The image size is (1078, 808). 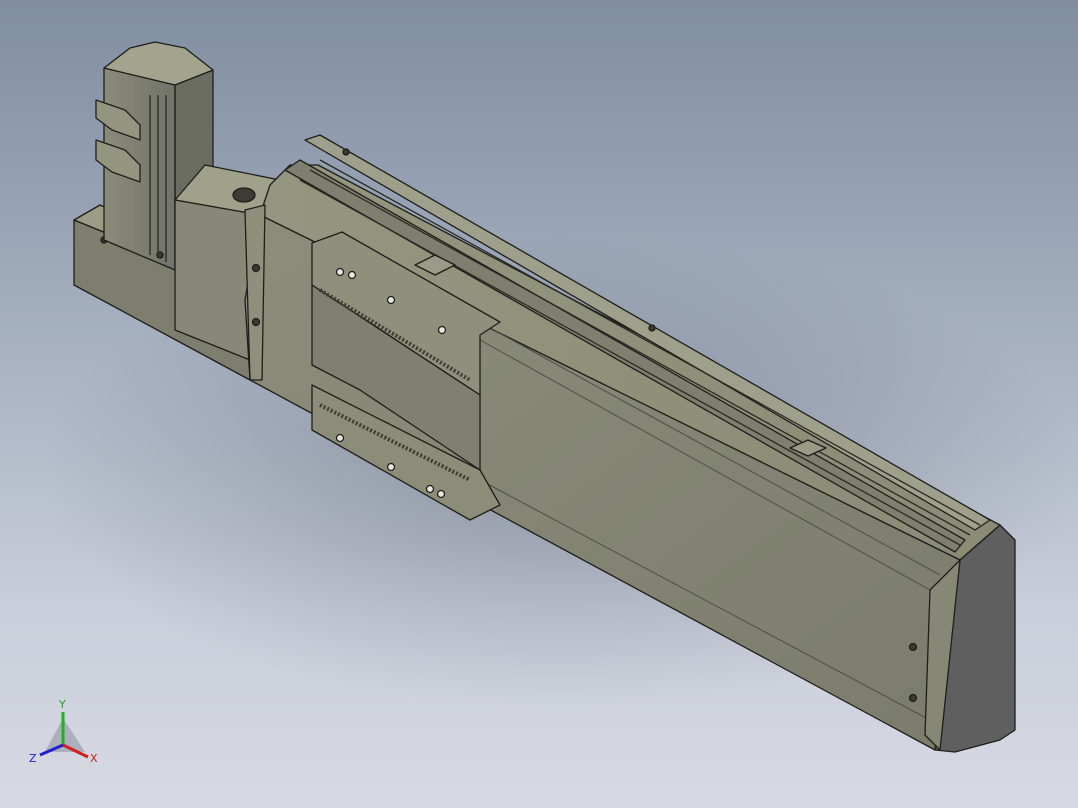 I want to click on triad-x-label: X, so click(x=94, y=758).